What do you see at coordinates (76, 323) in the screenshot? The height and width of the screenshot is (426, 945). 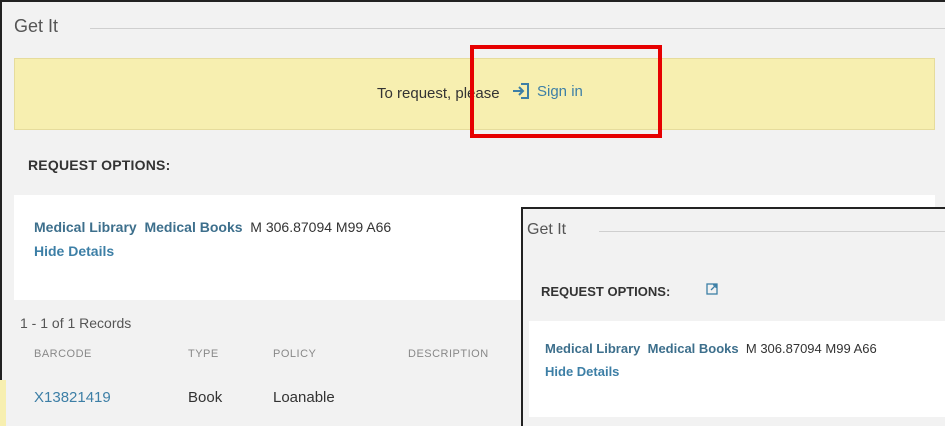 I see `records-count: 1 - 1 of 1 Records` at bounding box center [76, 323].